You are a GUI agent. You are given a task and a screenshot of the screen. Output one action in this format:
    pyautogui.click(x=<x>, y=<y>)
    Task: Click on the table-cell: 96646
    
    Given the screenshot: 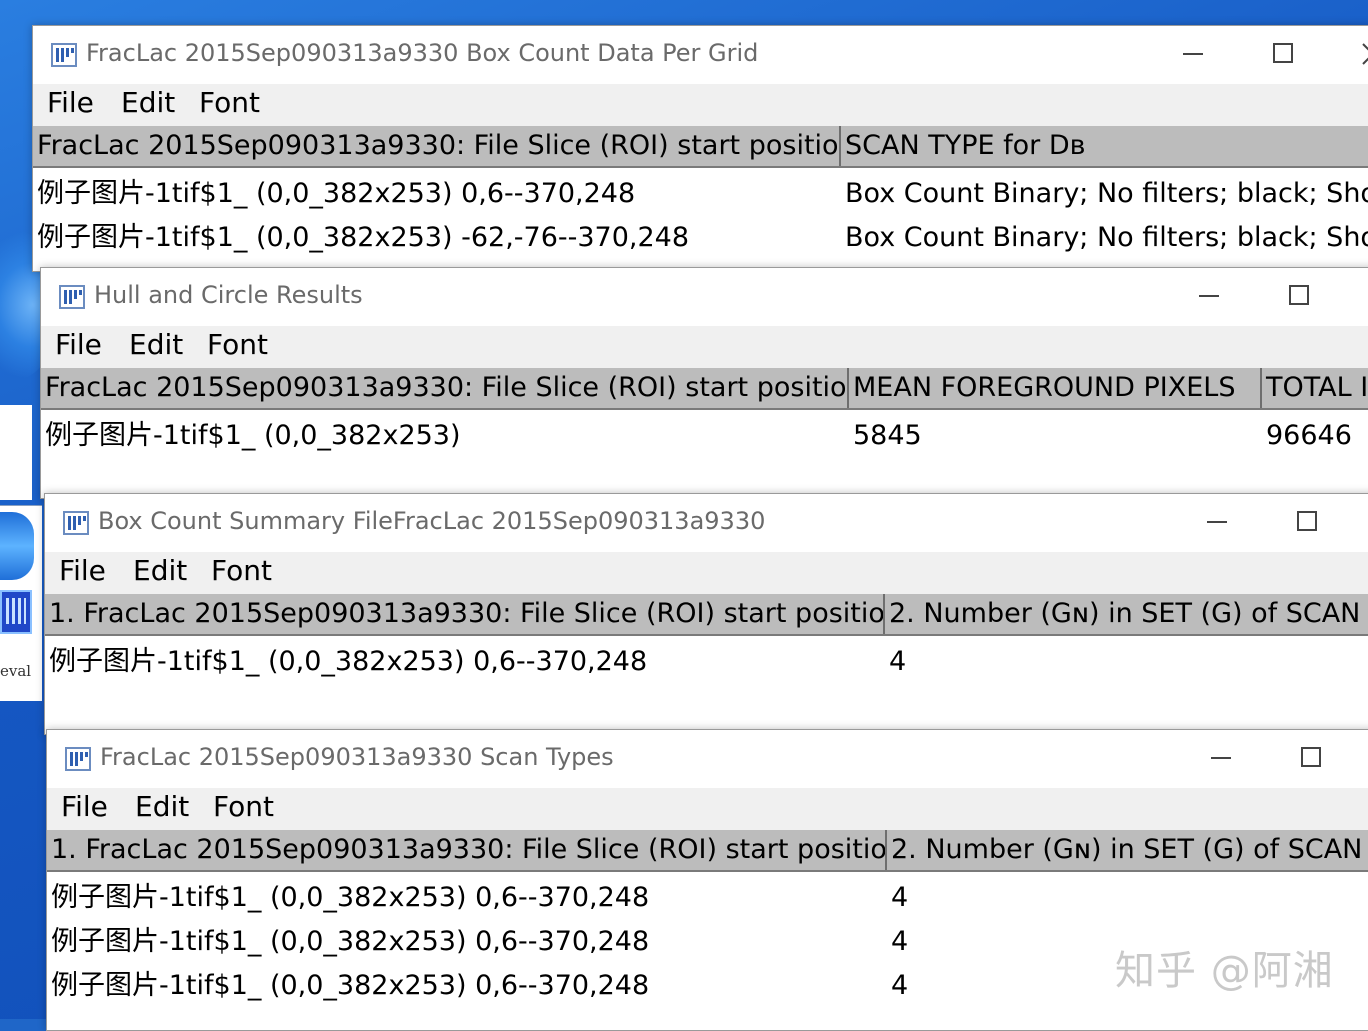 What is the action you would take?
    pyautogui.click(x=1309, y=435)
    